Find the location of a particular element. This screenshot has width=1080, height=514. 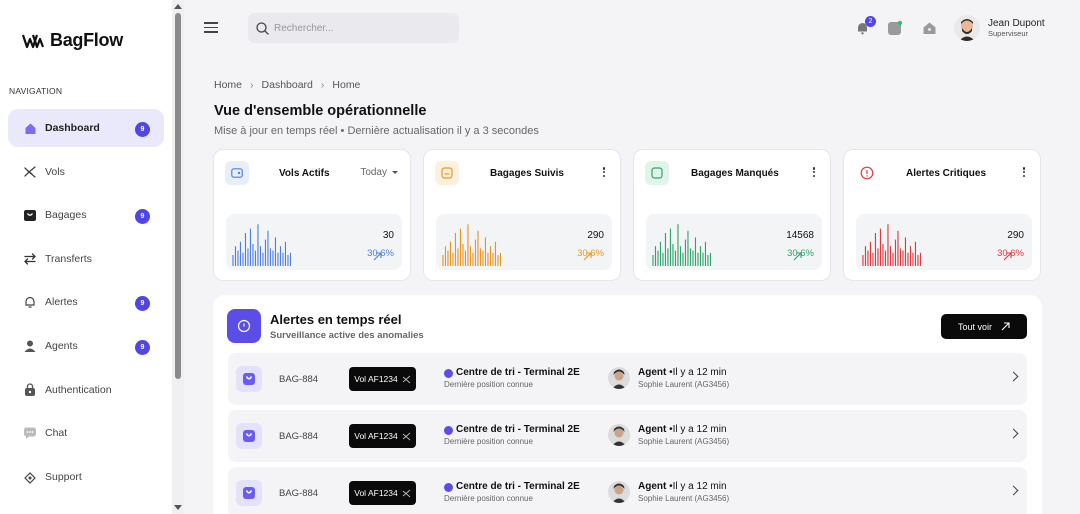

period-dropdown: Today is located at coordinates (379, 172).